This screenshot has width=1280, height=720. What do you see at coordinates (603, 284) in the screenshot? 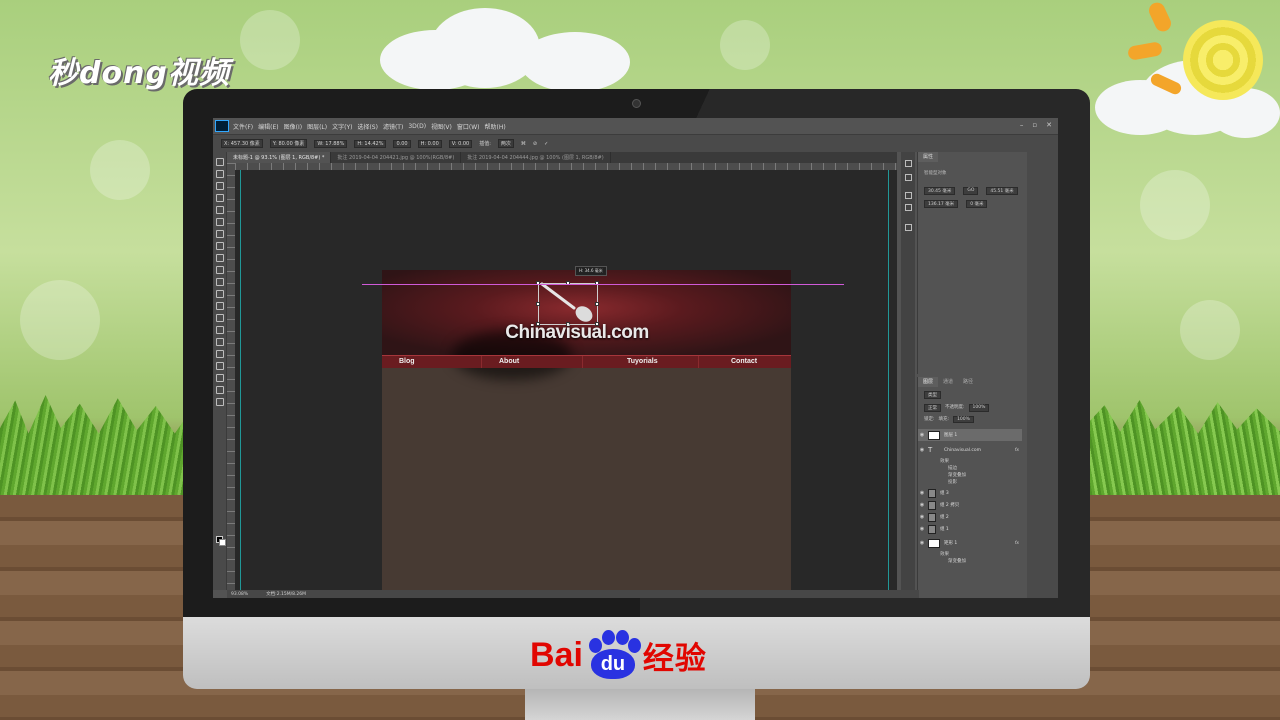
I see `horizontal-guide` at bounding box center [603, 284].